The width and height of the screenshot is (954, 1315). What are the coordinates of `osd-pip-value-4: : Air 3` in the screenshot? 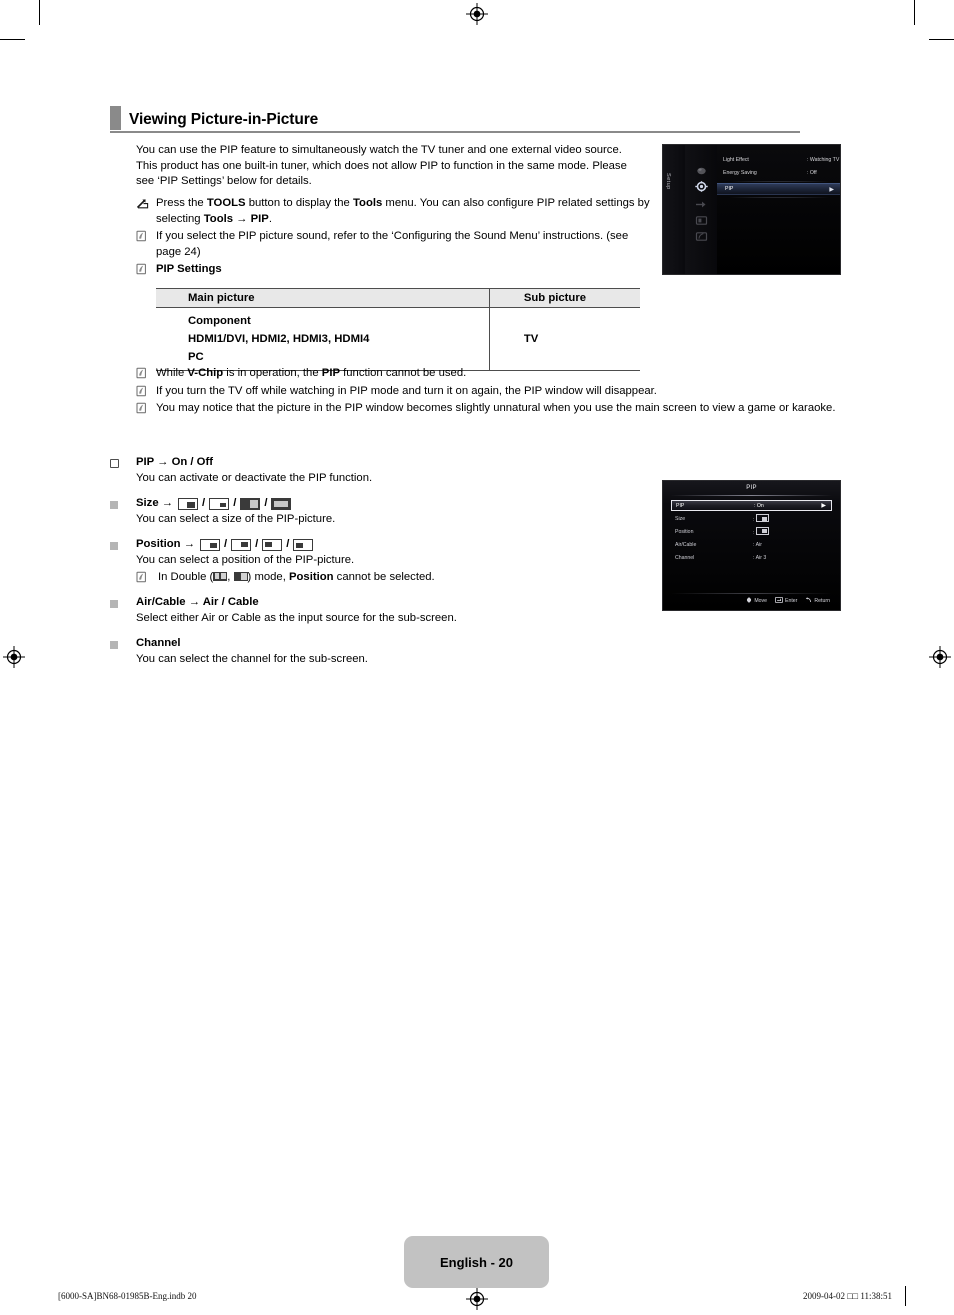 It's located at (760, 557).